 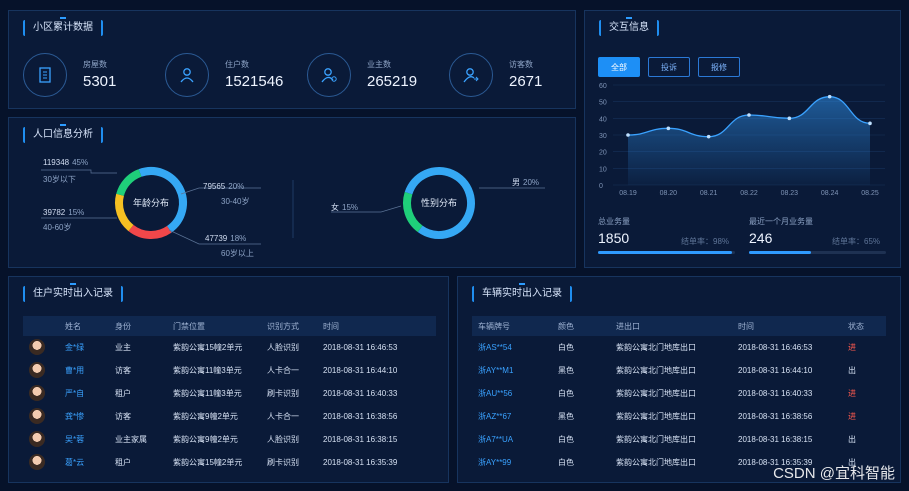 I want to click on vehicle-plate: 浙AU**56, so click(x=512, y=393).